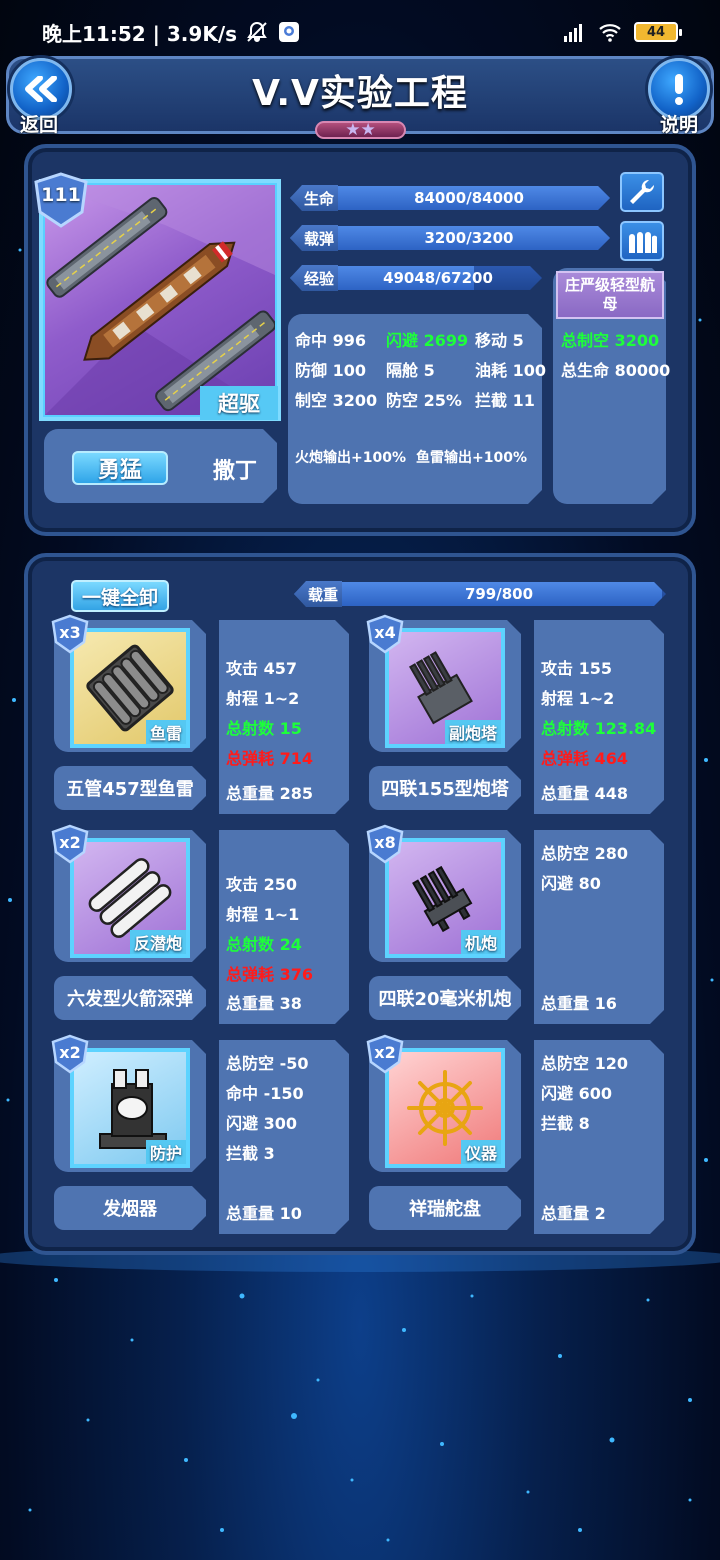  What do you see at coordinates (261, 1123) in the screenshot?
I see `equip-stat: 闪避 300` at bounding box center [261, 1123].